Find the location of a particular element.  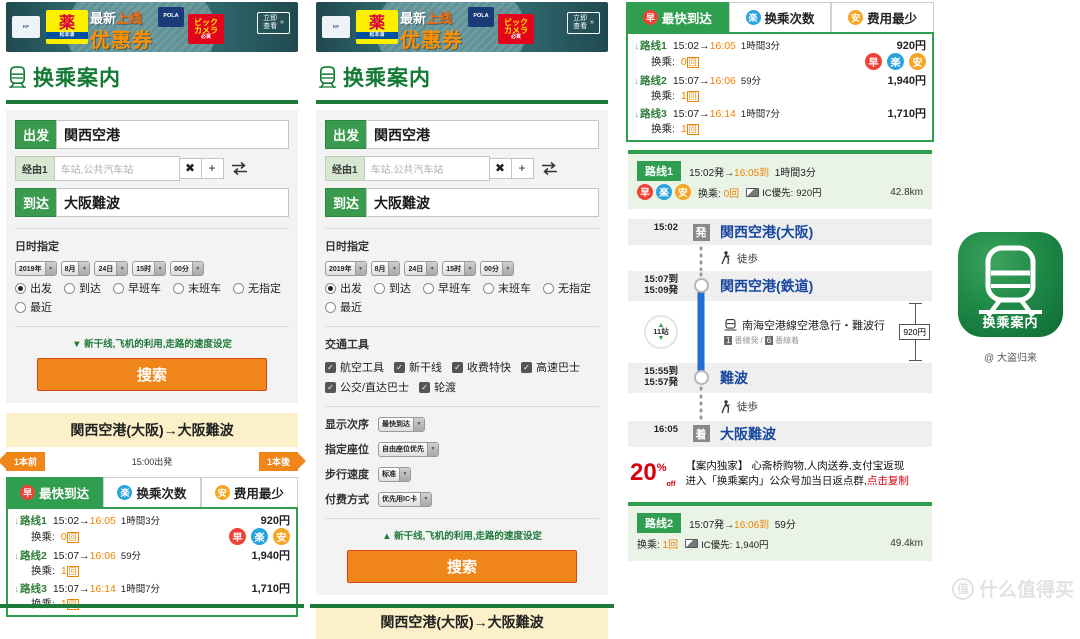

table-row: ↓ 路线3 15:07→16:14 1時間7分 1,710円 换乘: 1回 is located at coordinates (780, 120).